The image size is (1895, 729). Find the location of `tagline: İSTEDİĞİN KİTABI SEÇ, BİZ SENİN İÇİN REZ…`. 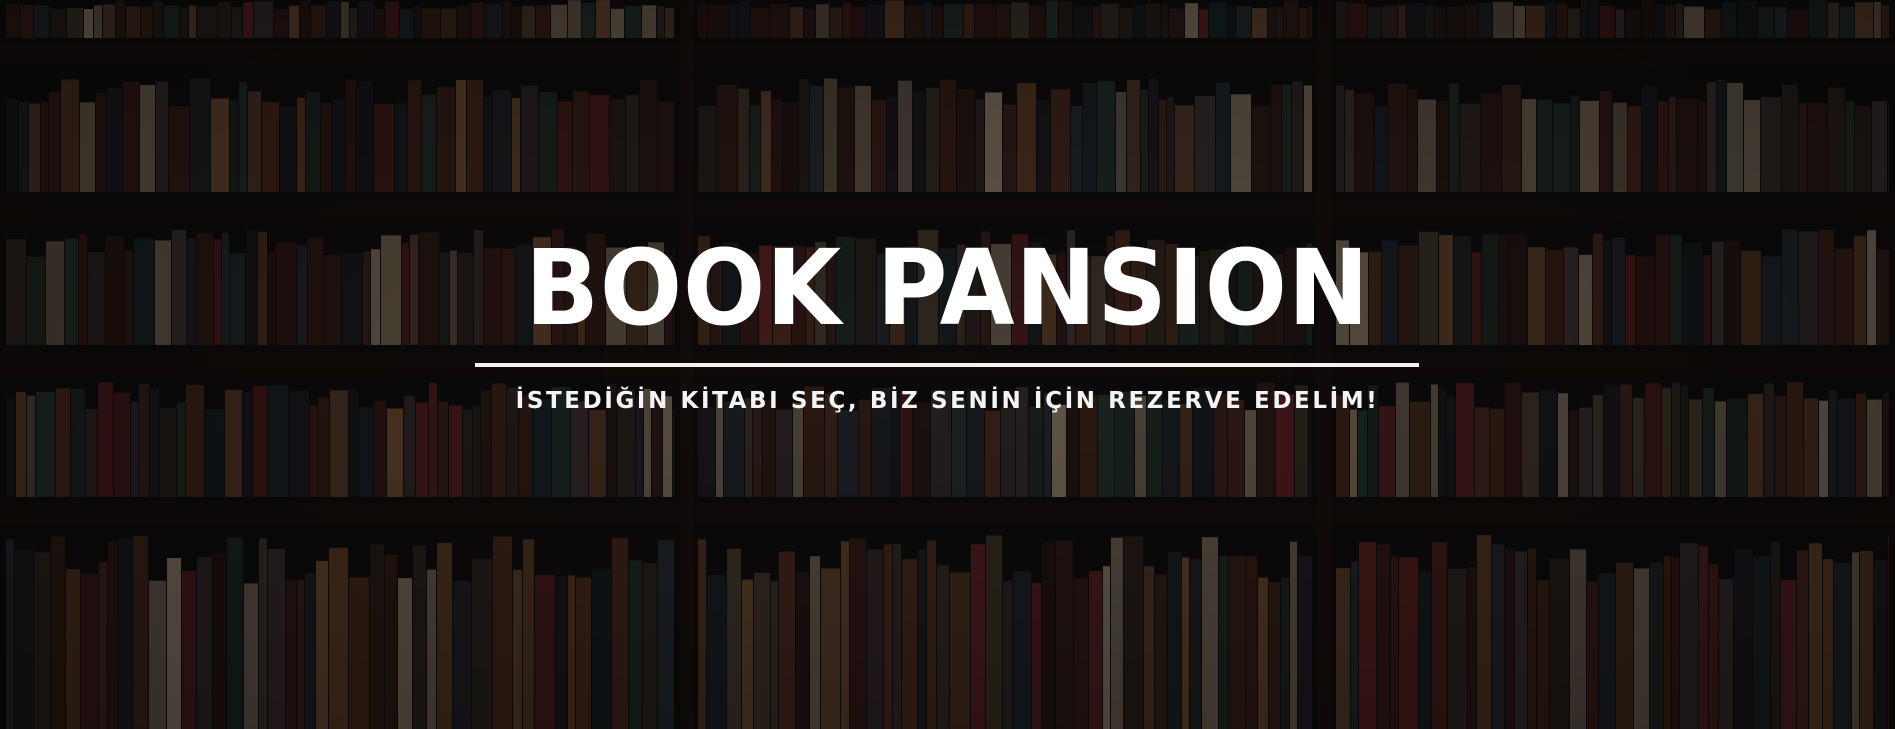

tagline: İSTEDİĞİN KİTABI SEÇ, BİZ SENİN İÇİN REZ… is located at coordinates (947, 401).